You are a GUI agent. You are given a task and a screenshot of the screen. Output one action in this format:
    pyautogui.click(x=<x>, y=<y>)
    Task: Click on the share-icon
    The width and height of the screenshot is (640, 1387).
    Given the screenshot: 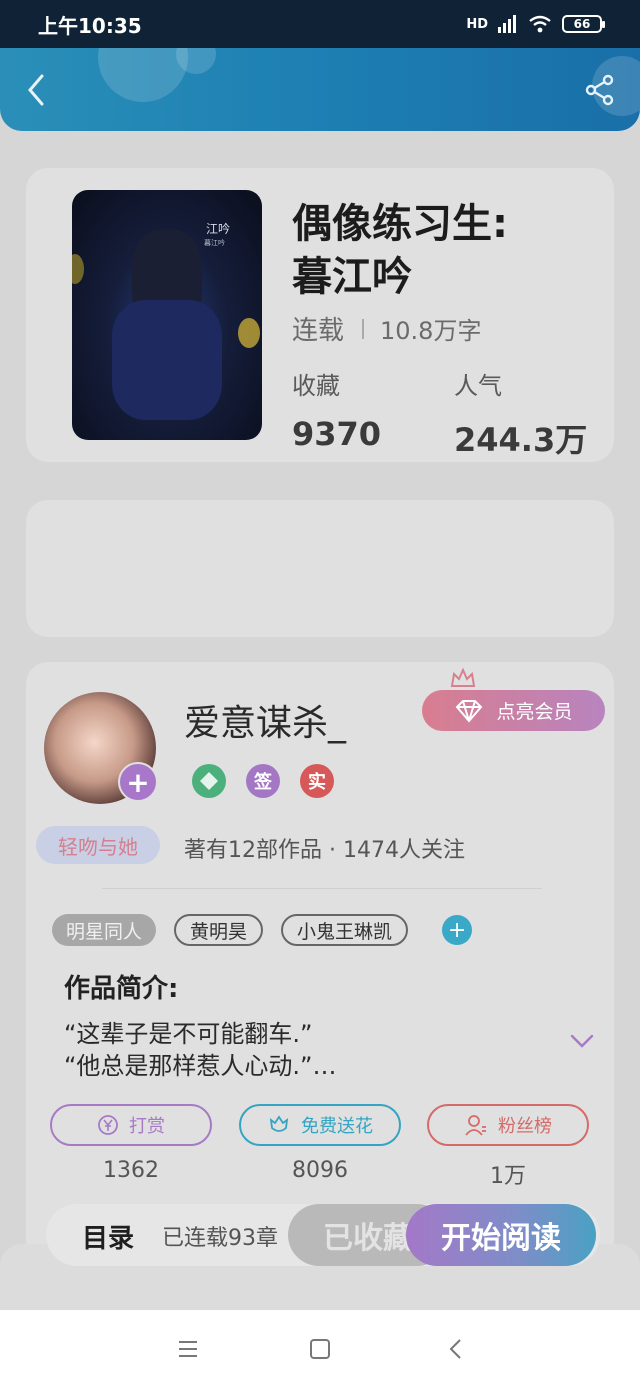 What is the action you would take?
    pyautogui.click(x=599, y=90)
    